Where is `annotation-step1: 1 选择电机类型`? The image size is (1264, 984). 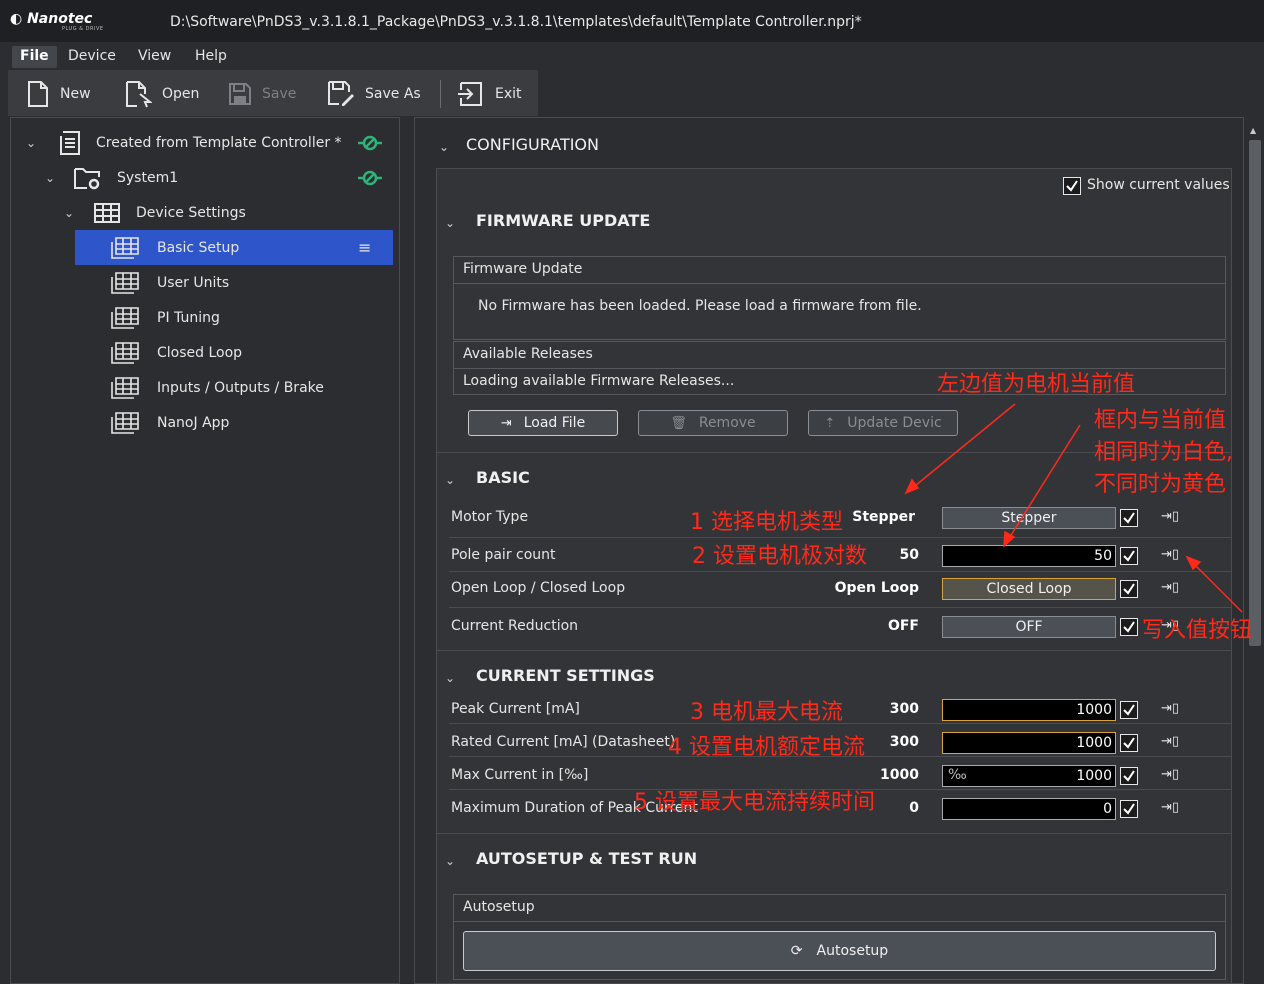 annotation-step1: 1 选择电机类型 is located at coordinates (766, 522).